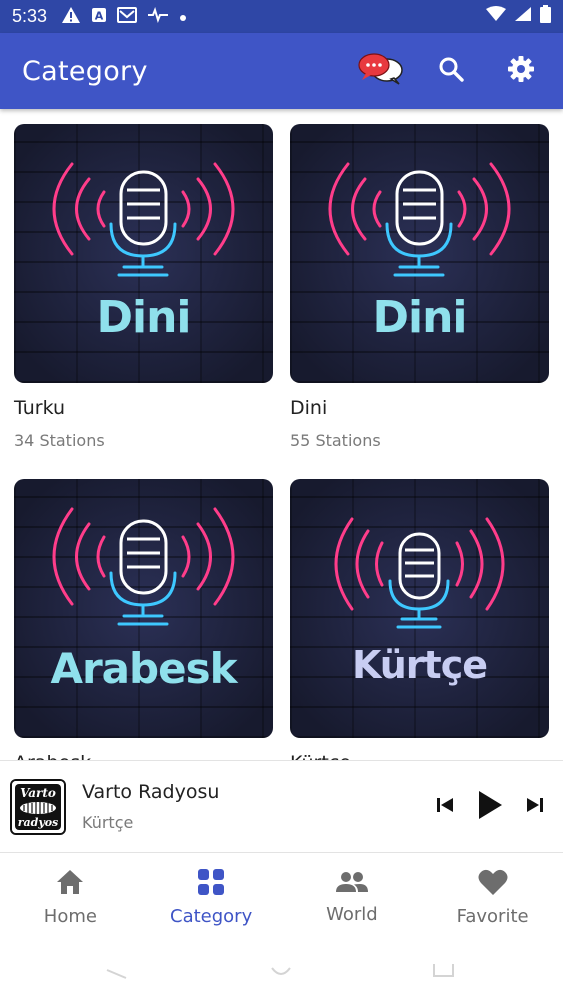  I want to click on nav-item-favorite: Favorite, so click(492, 897).